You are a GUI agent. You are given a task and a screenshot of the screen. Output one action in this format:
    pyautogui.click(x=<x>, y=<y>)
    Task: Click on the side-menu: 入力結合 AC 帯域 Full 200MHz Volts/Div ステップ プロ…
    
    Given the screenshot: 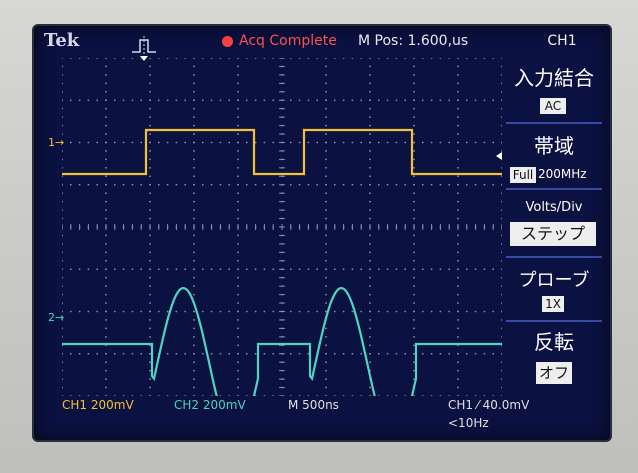 What is the action you would take?
    pyautogui.click(x=554, y=247)
    